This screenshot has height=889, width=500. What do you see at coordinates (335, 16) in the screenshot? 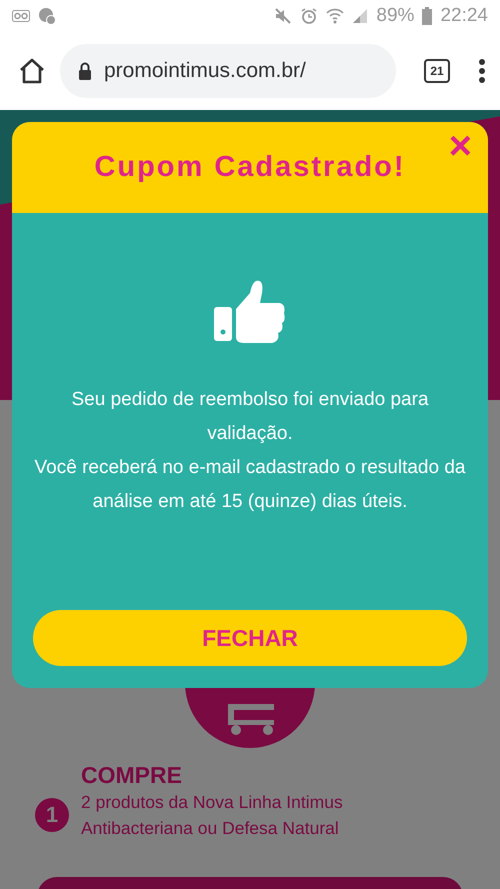
I see `wifi-icon` at bounding box center [335, 16].